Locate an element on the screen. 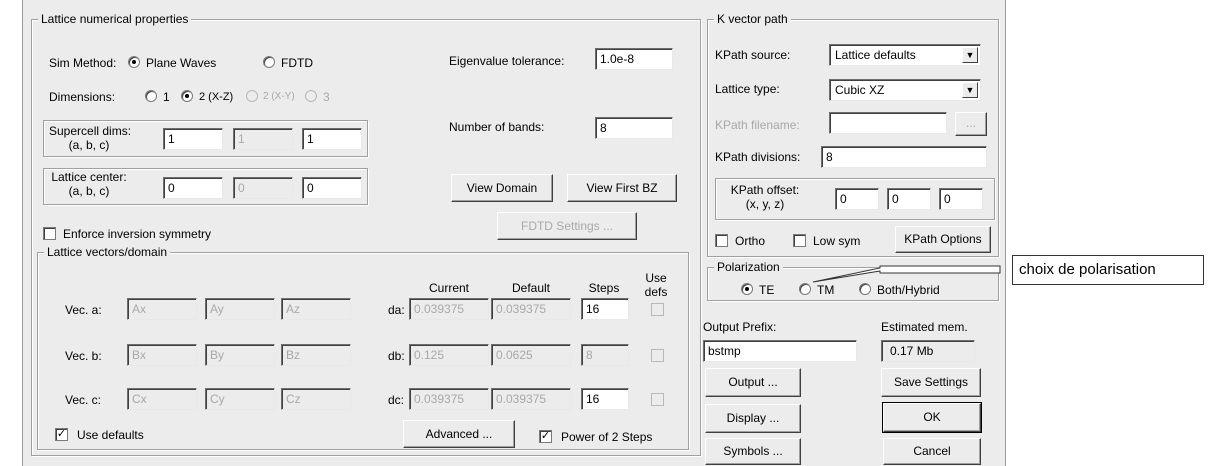 The width and height of the screenshot is (1213, 466). radio-fdtd-label: FDTD is located at coordinates (297, 63).